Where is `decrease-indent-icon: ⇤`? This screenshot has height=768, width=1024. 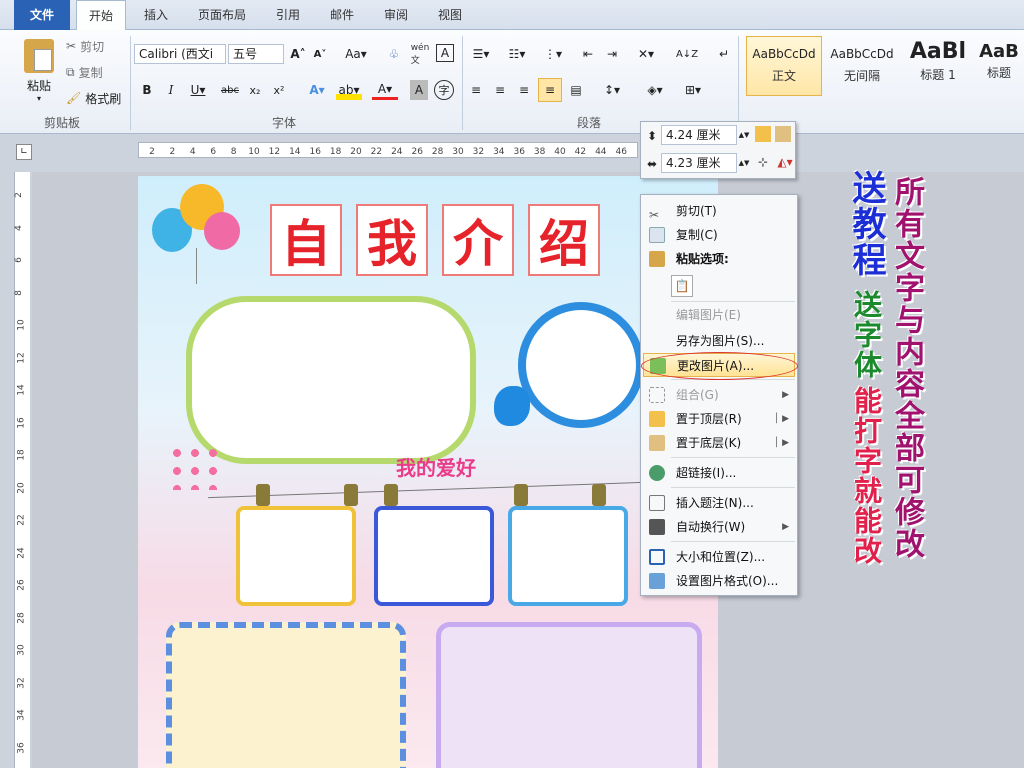
decrease-indent-icon: ⇤ is located at coordinates (588, 54).